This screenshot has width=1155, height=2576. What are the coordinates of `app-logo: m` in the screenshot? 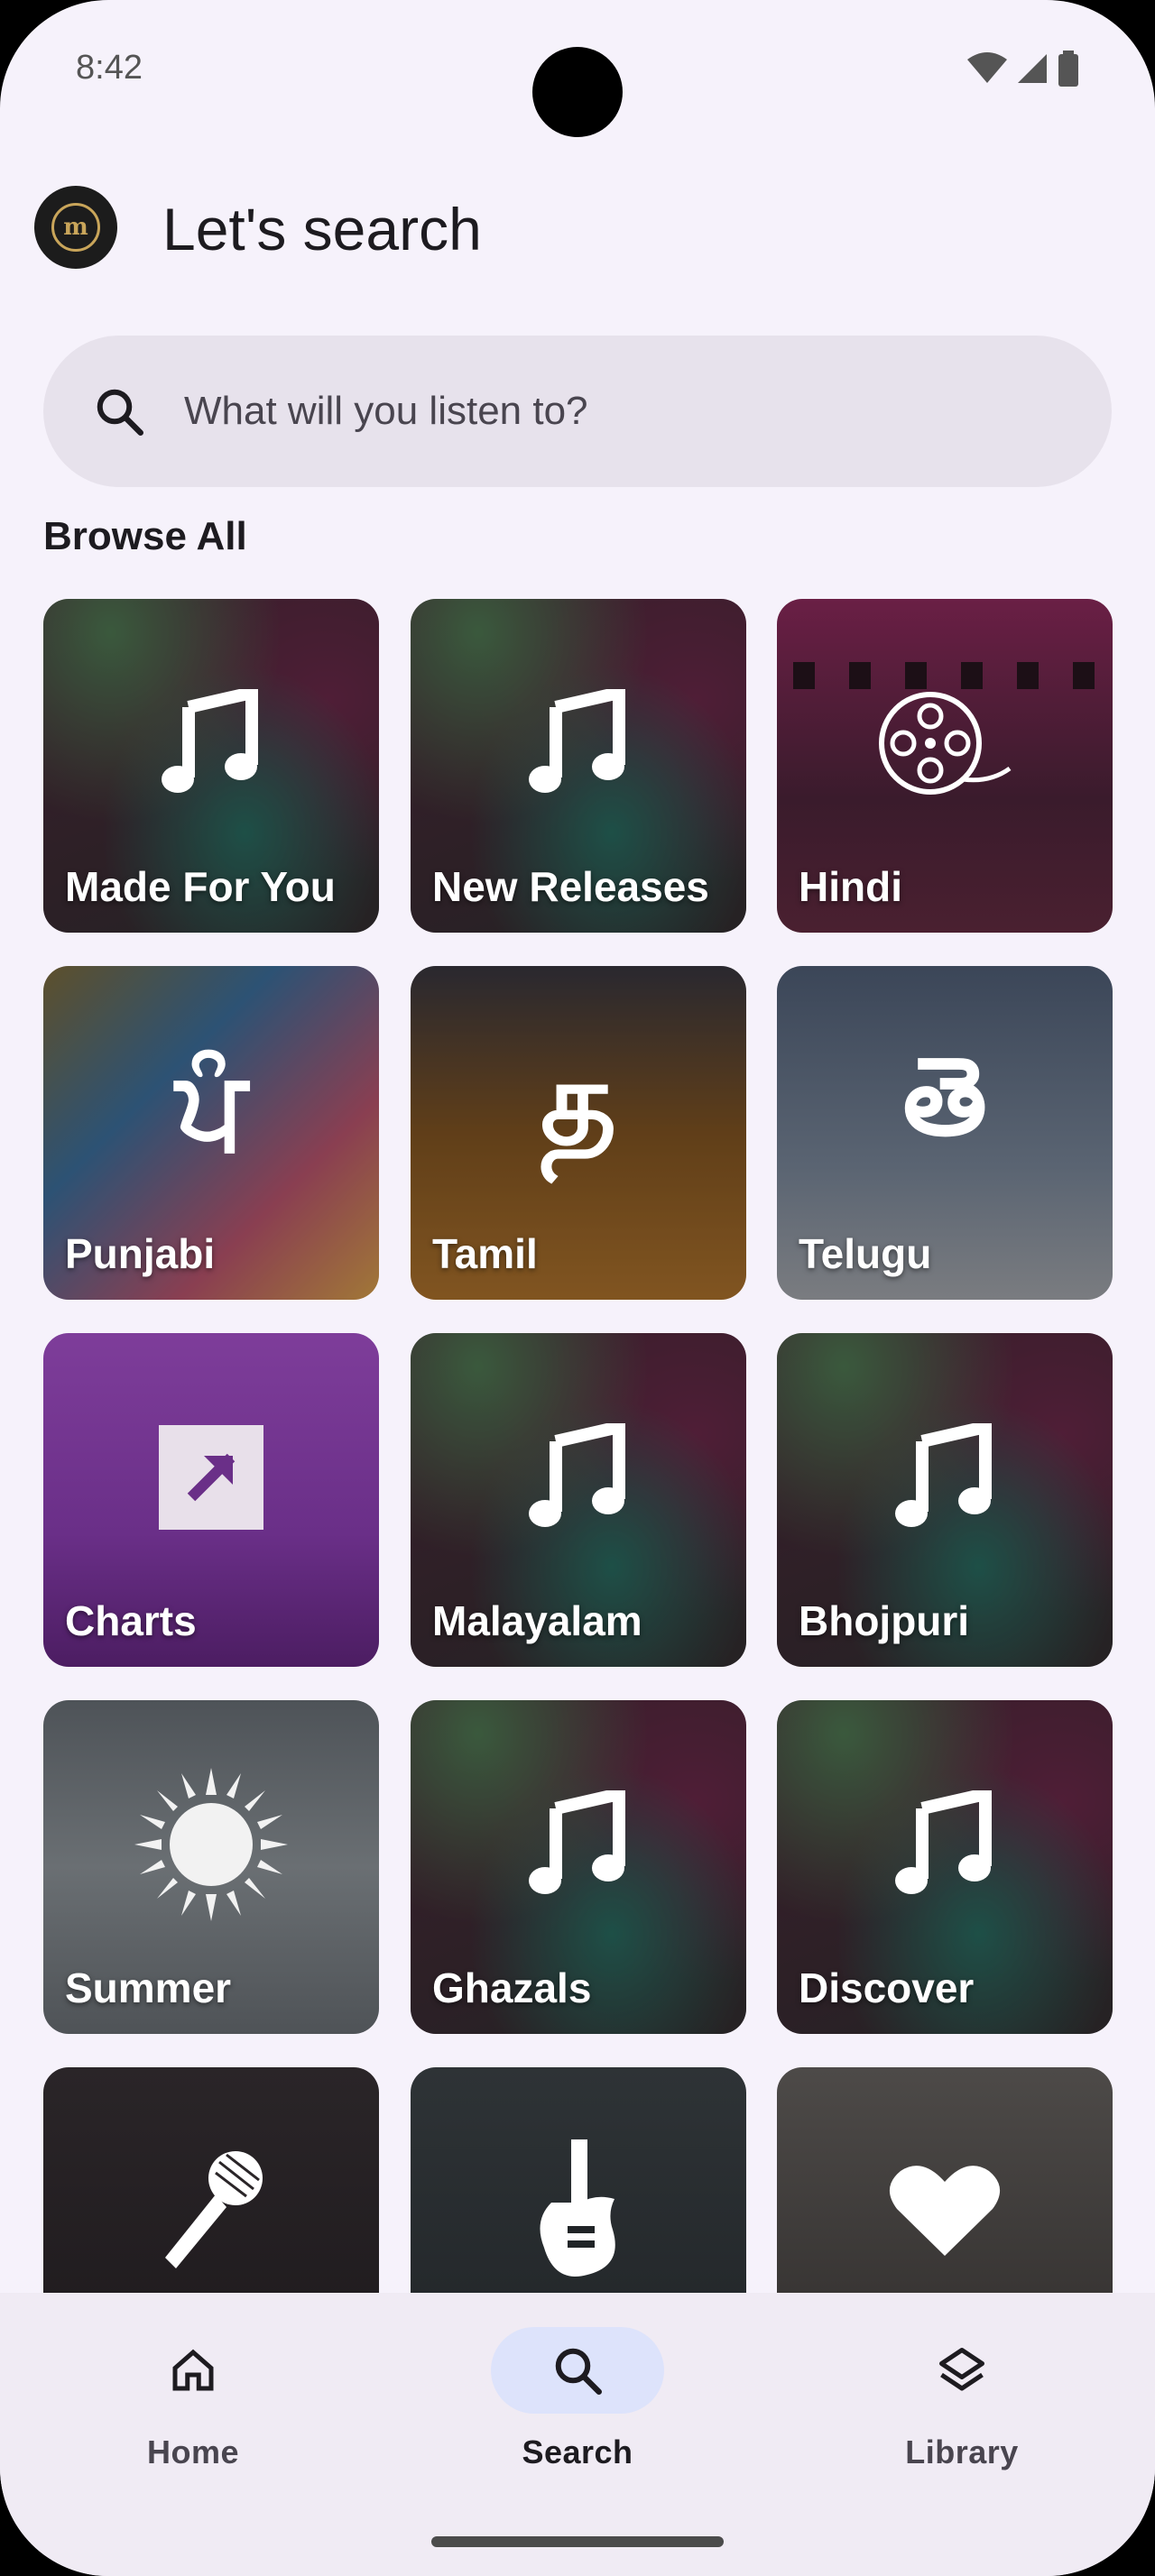 It's located at (75, 227).